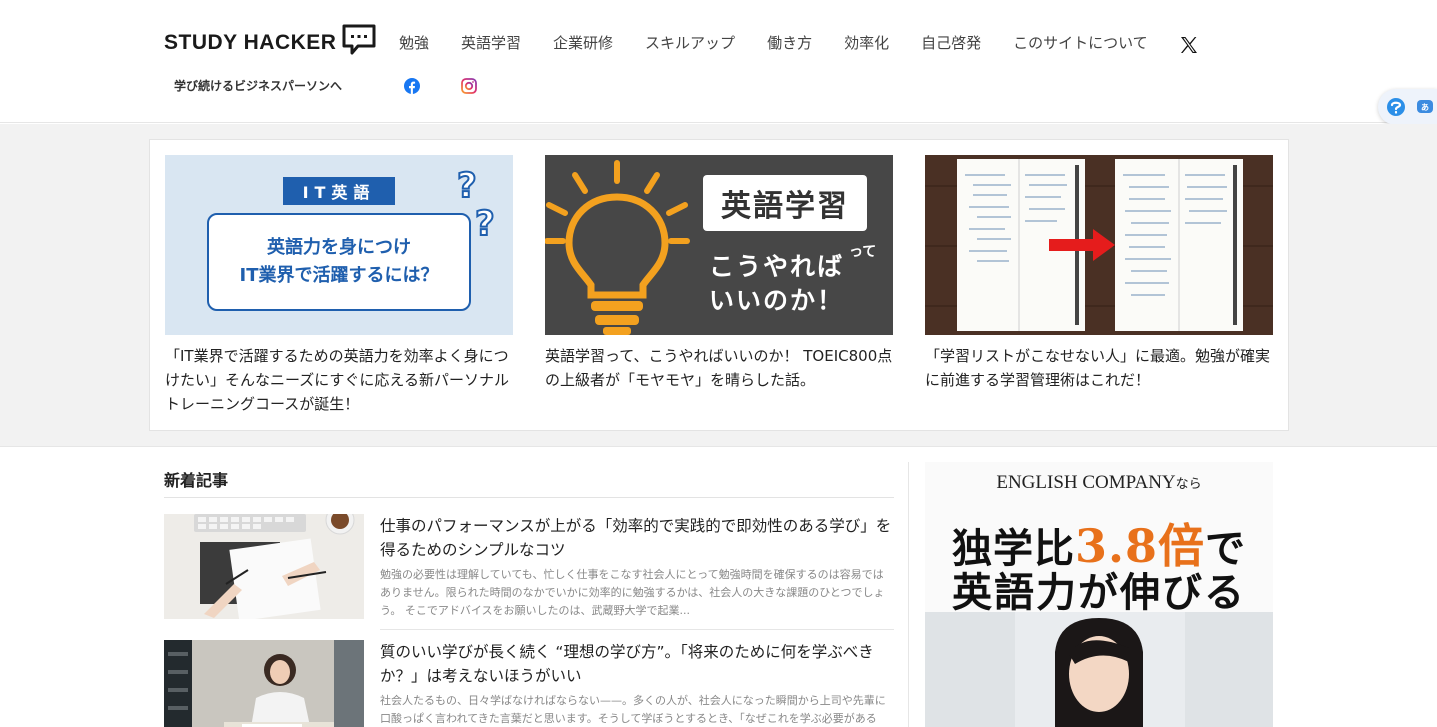  What do you see at coordinates (491, 42) in the screenshot?
I see `nav-item-english: 英語学習` at bounding box center [491, 42].